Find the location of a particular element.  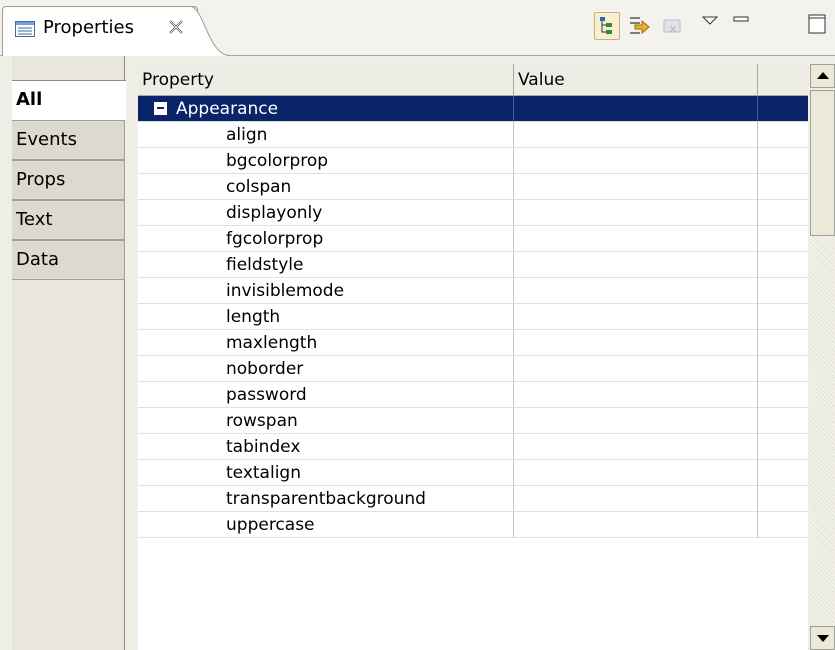

table-row: colspan is located at coordinates (473, 187).